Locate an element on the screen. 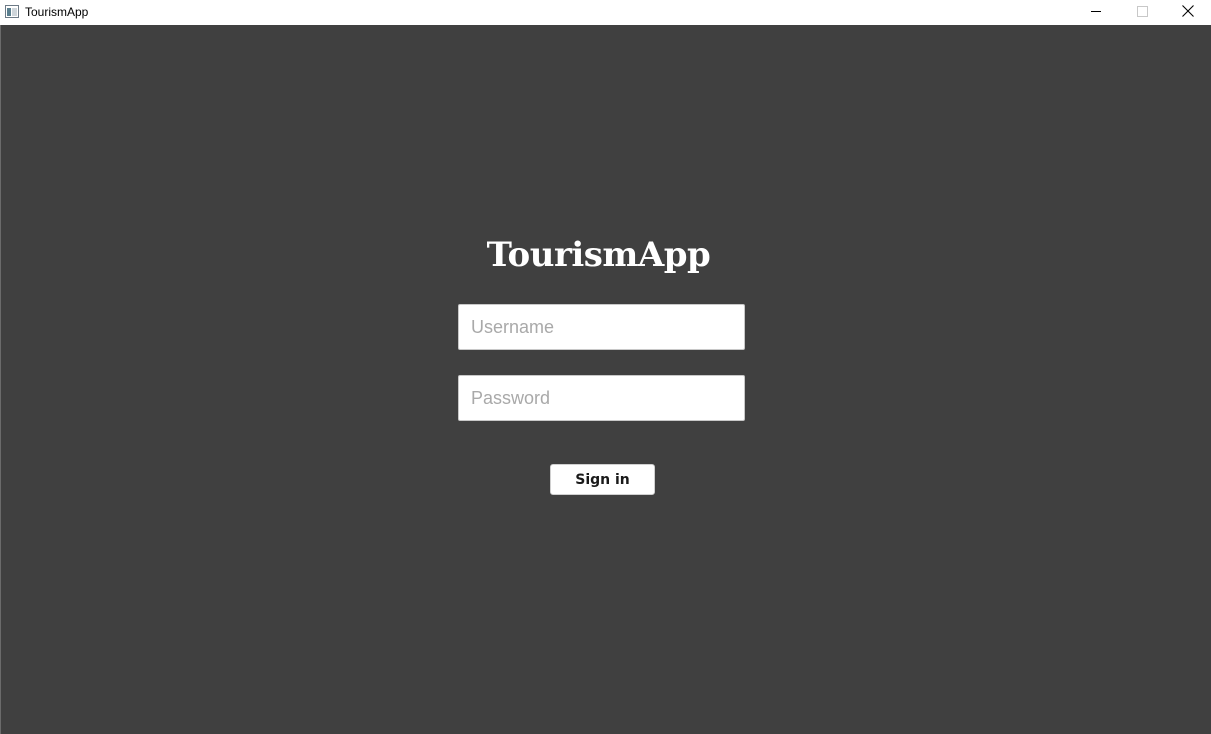  password-input is located at coordinates (601, 398).